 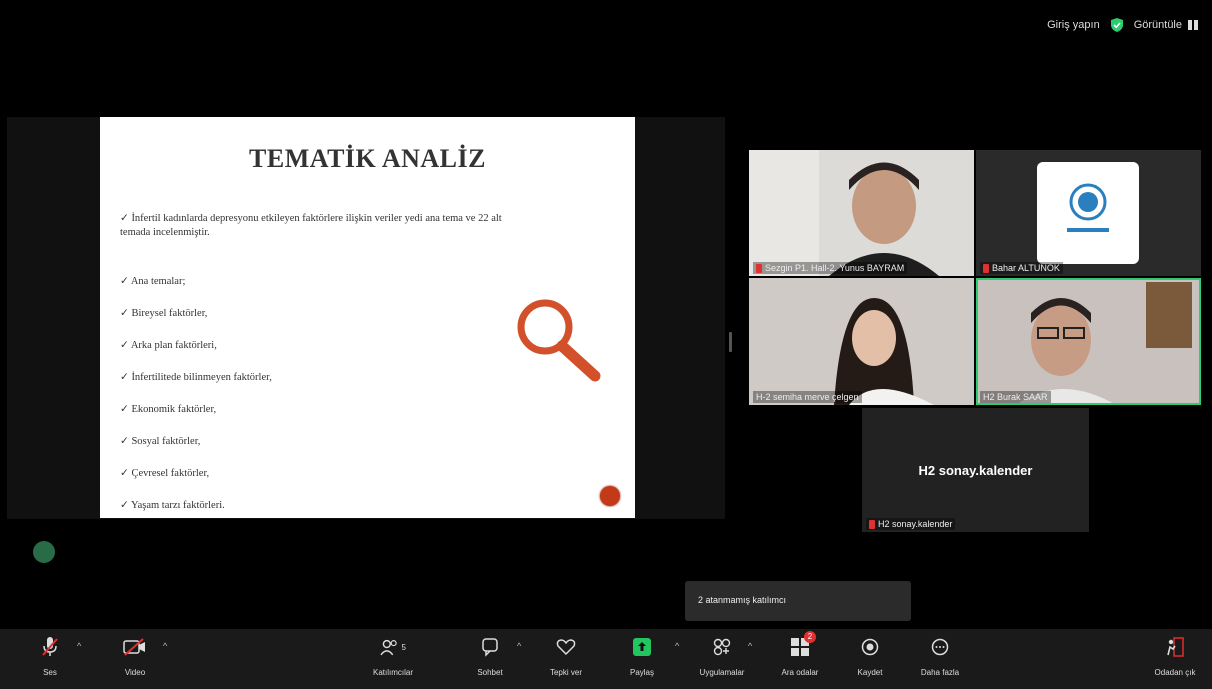 I want to click on participant-video-woman, so click(x=861, y=341).